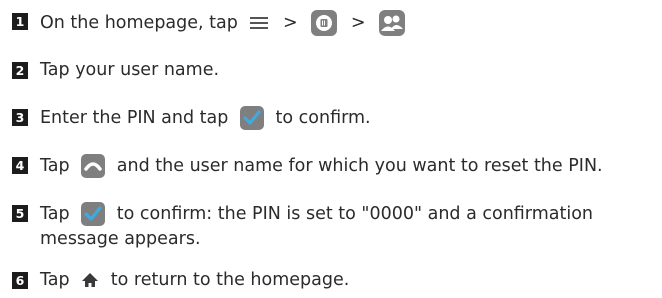  What do you see at coordinates (392, 23) in the screenshot?
I see `users-icon` at bounding box center [392, 23].